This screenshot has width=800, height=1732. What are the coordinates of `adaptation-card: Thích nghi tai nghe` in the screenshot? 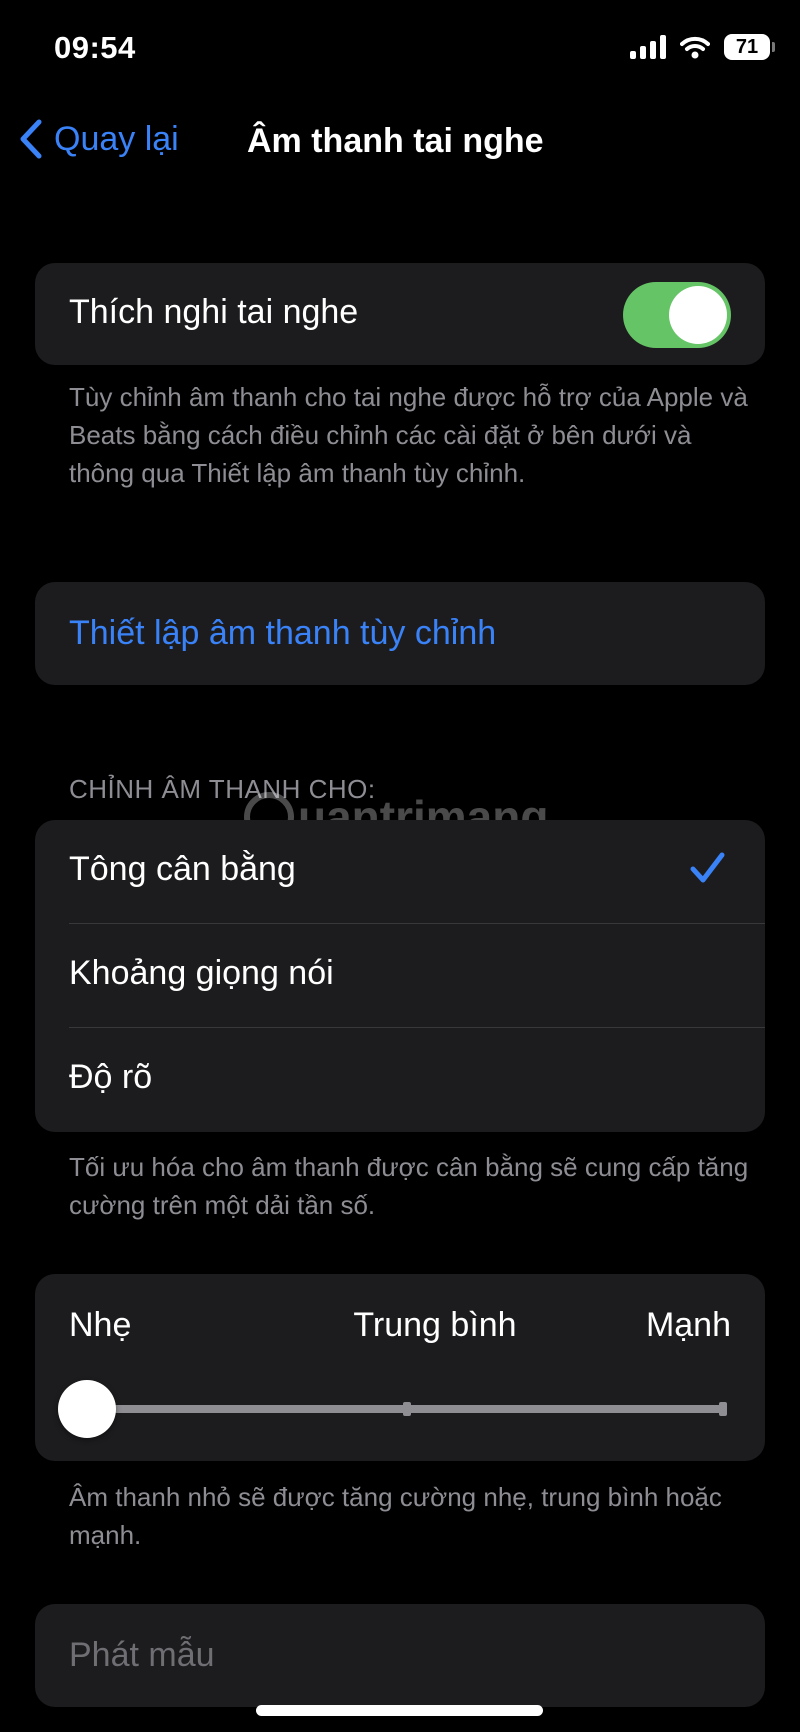 It's located at (400, 314).